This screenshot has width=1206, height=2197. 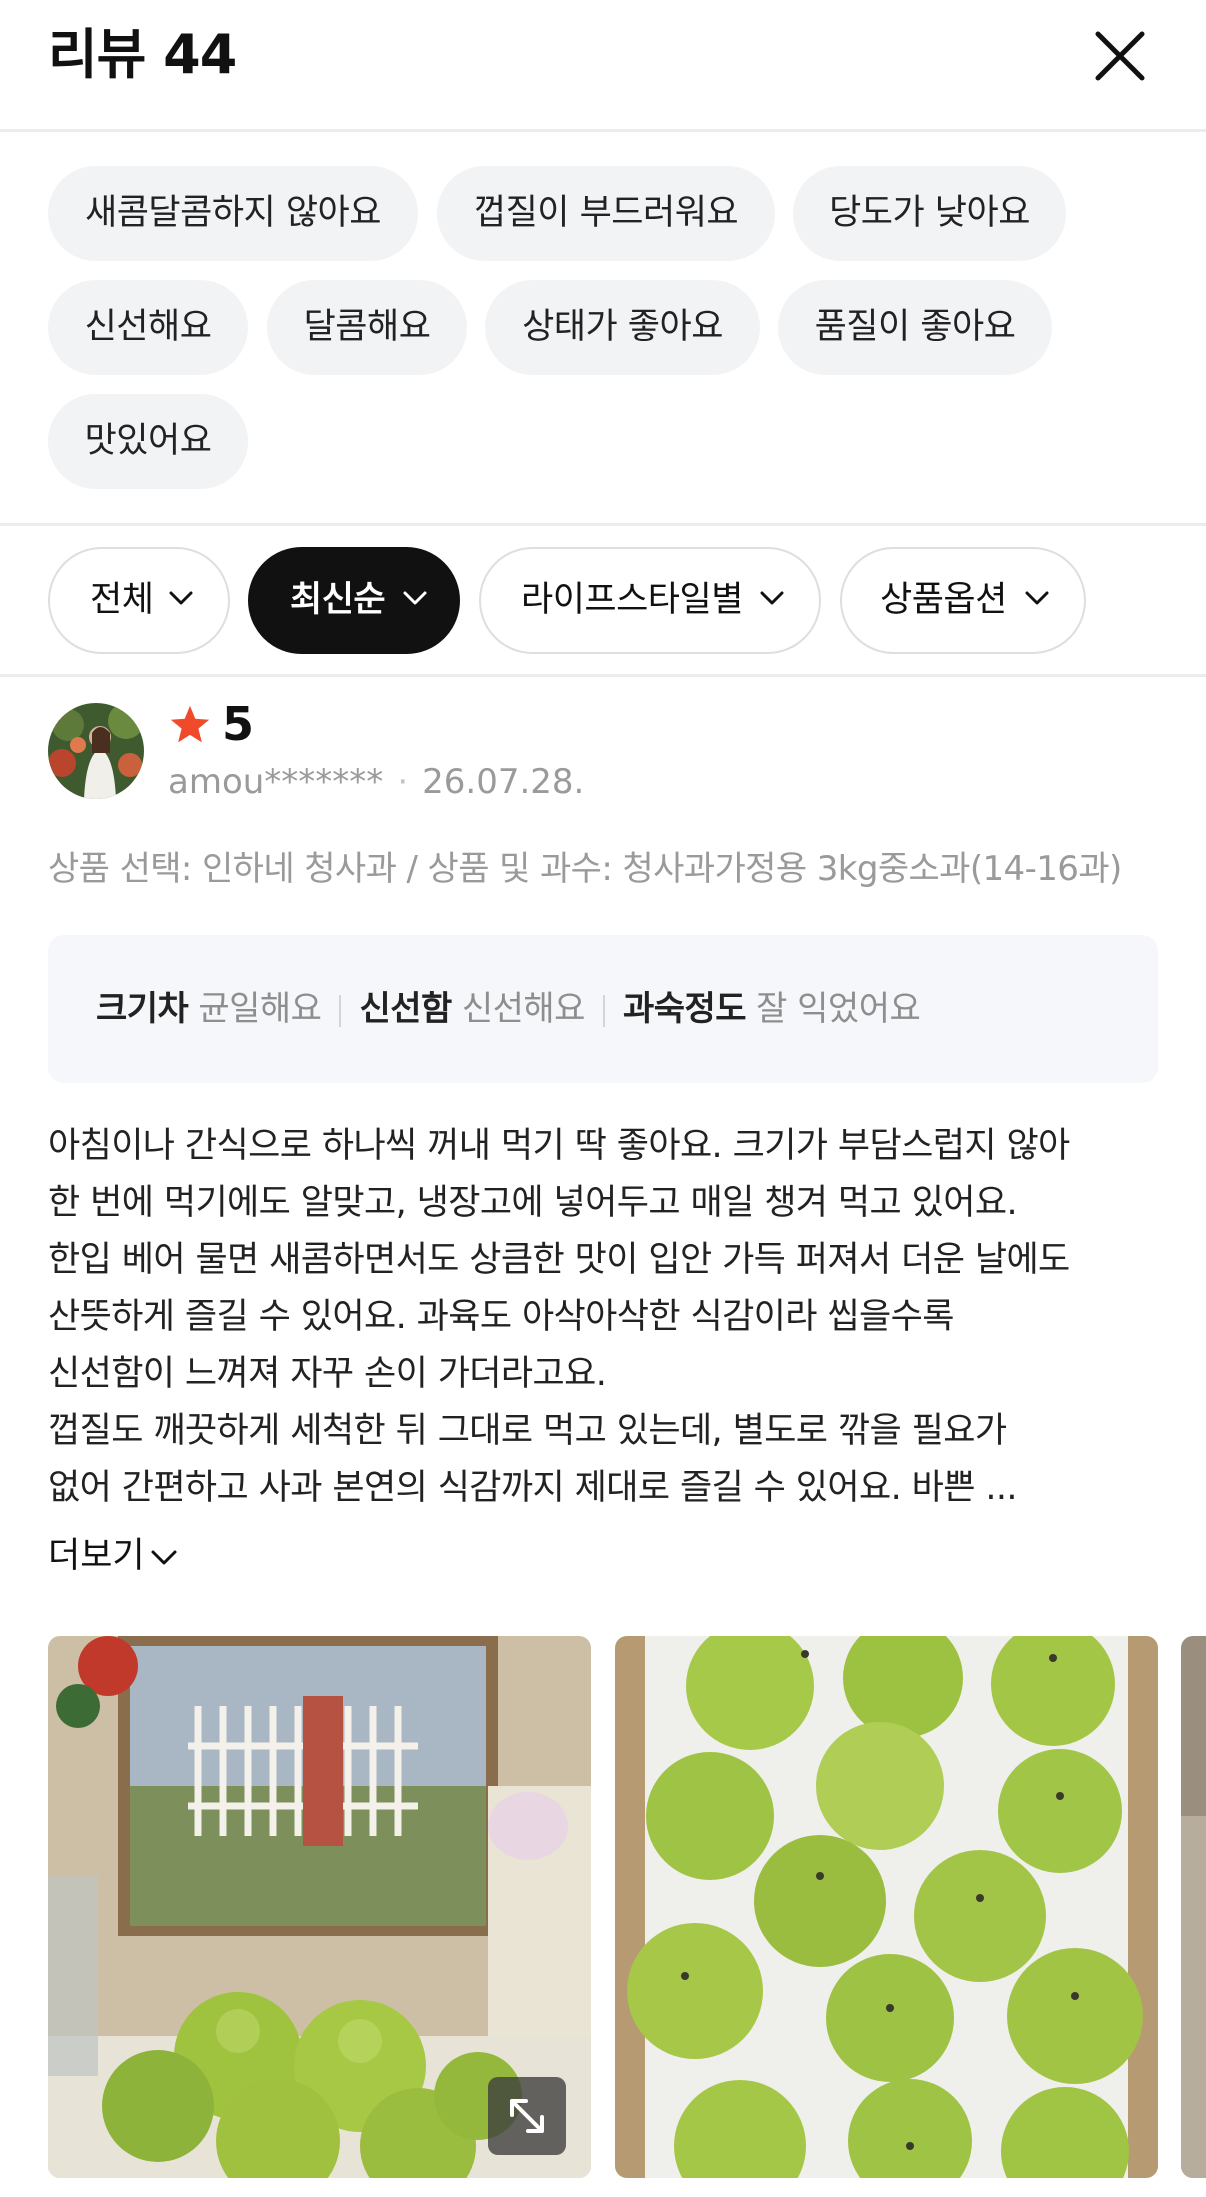 I want to click on summary-value: 신선해요, so click(x=523, y=1009).